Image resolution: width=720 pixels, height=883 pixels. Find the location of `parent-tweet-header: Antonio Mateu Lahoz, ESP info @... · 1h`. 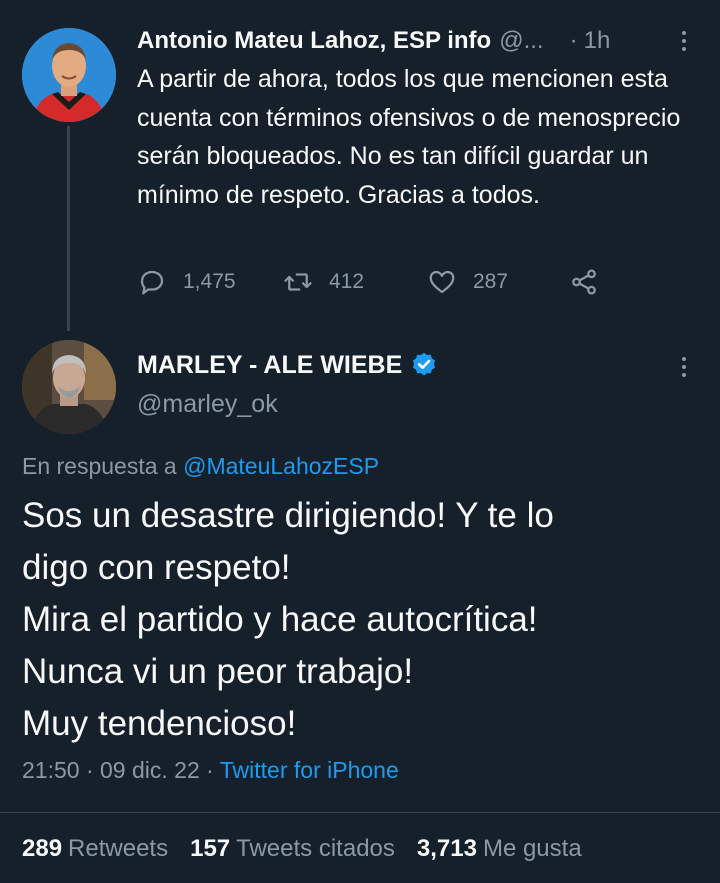

parent-tweet-header: Antonio Mateu Lahoz, ESP info @... · 1h is located at coordinates (419, 41).